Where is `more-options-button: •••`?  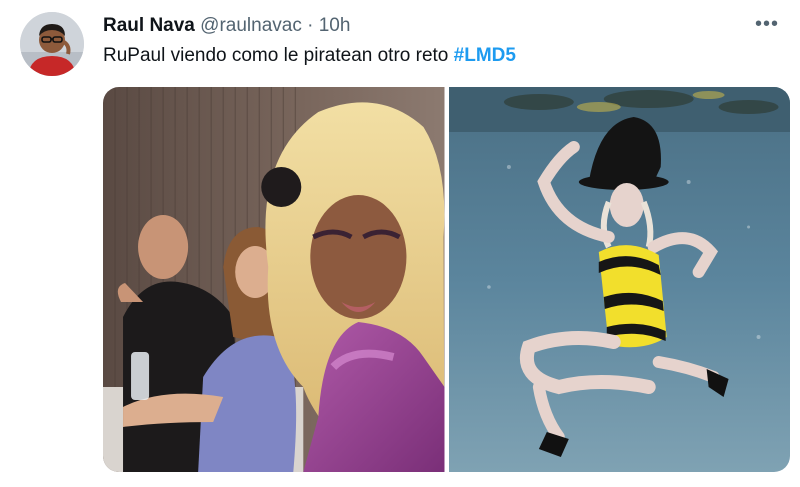
more-options-button: ••• is located at coordinates (767, 24).